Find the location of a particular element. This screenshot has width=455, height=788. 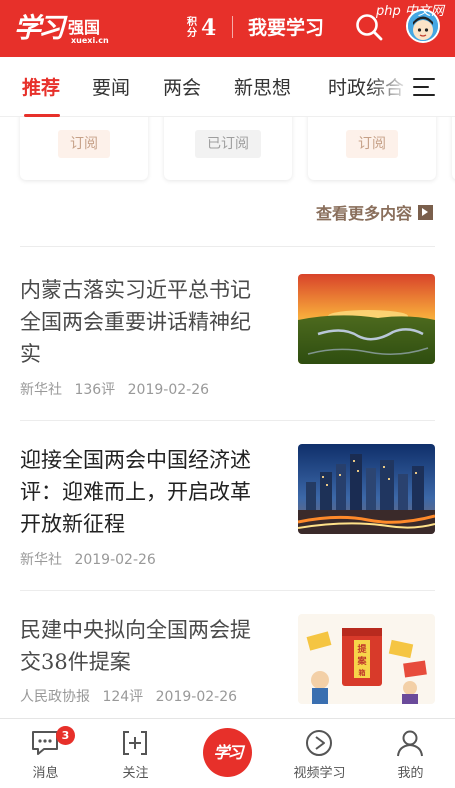

tab-two-sessions: 两会 is located at coordinates (182, 86).